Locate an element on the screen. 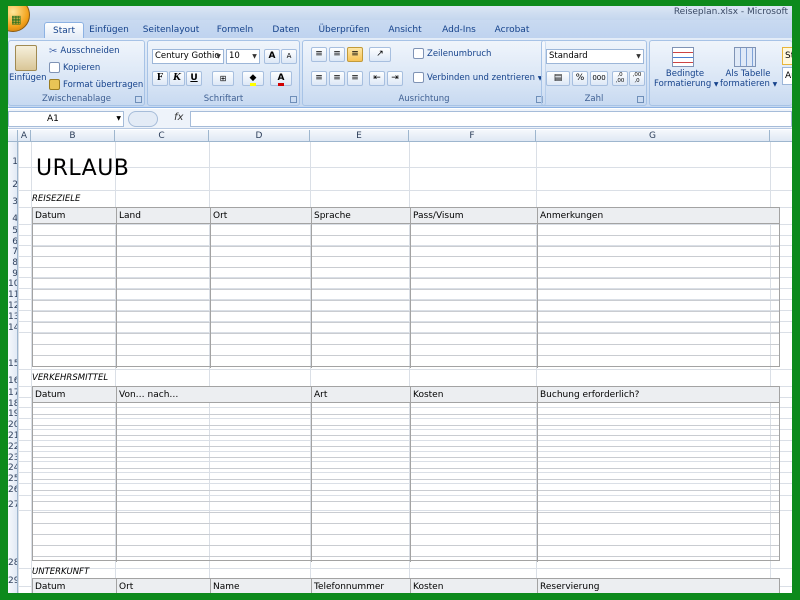  align-left-icon: ≡ is located at coordinates (319, 78).